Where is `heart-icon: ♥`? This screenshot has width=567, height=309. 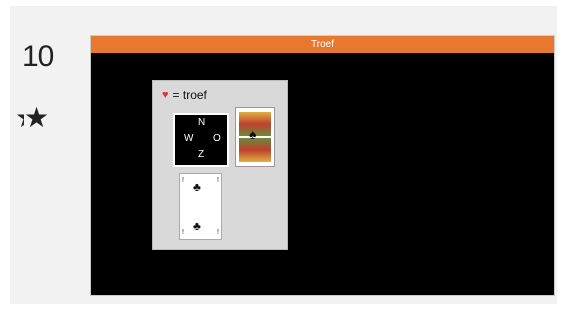
heart-icon: ♥ is located at coordinates (165, 95).